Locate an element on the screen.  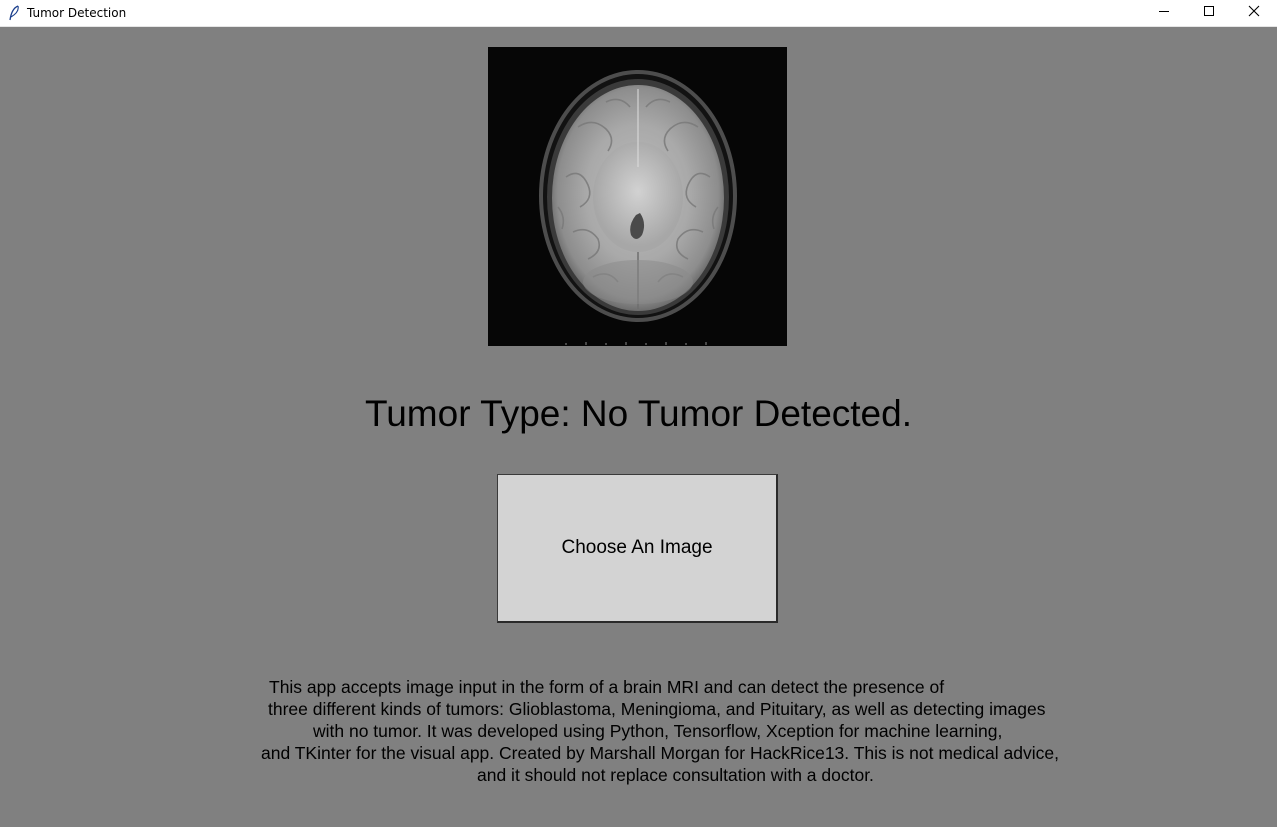
minimize-icon is located at coordinates (1164, 13).